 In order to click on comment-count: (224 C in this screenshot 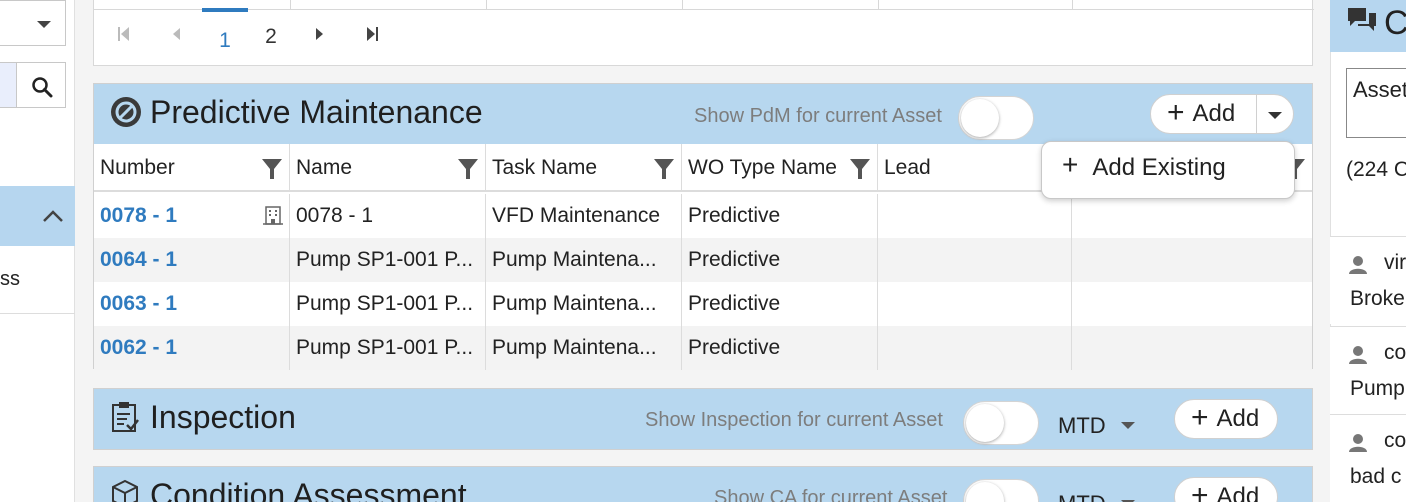, I will do `click(1376, 169)`.